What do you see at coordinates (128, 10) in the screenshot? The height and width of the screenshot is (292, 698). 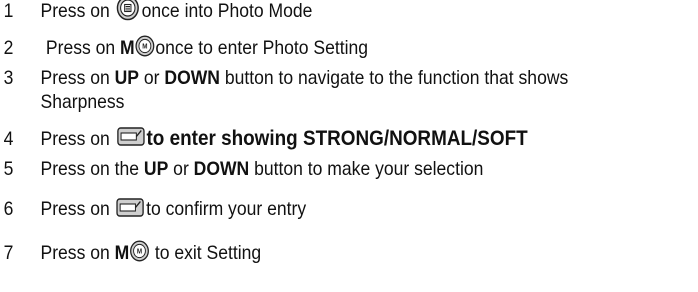 I see `menu-button-icon` at bounding box center [128, 10].